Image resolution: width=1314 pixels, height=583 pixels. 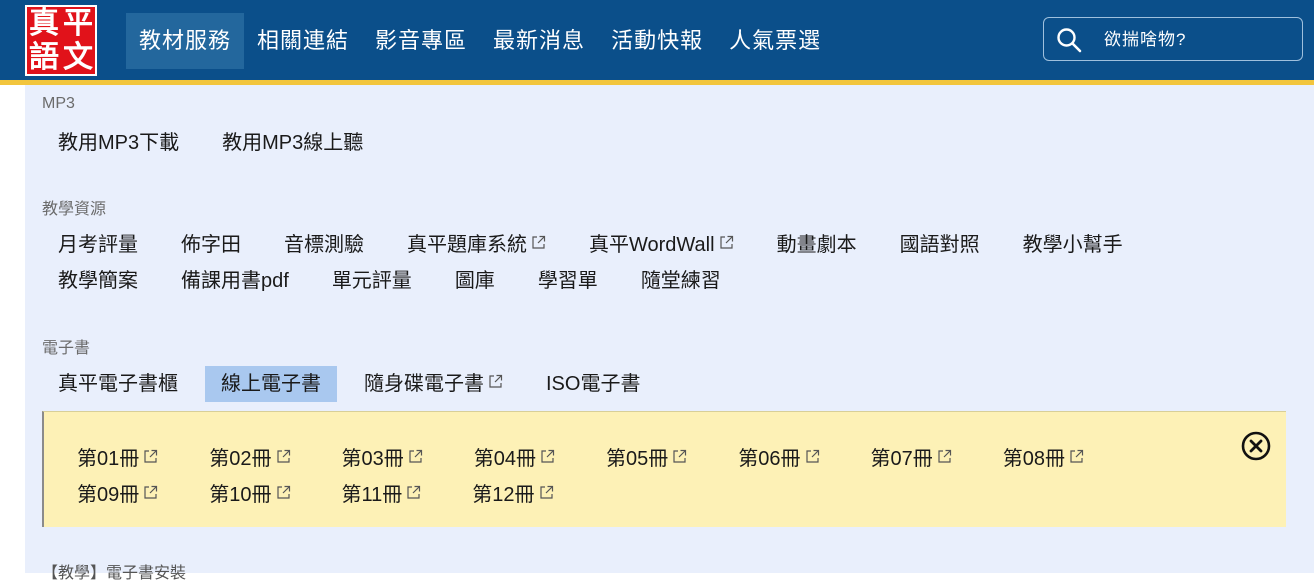 I want to click on link-bu-zi-tian: 佈字田, so click(x=211, y=245).